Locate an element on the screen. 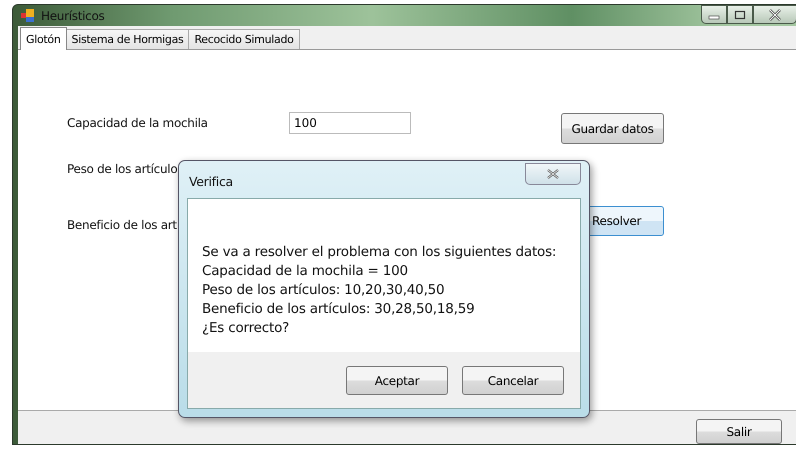  window-title: Heurísticos is located at coordinates (72, 15).